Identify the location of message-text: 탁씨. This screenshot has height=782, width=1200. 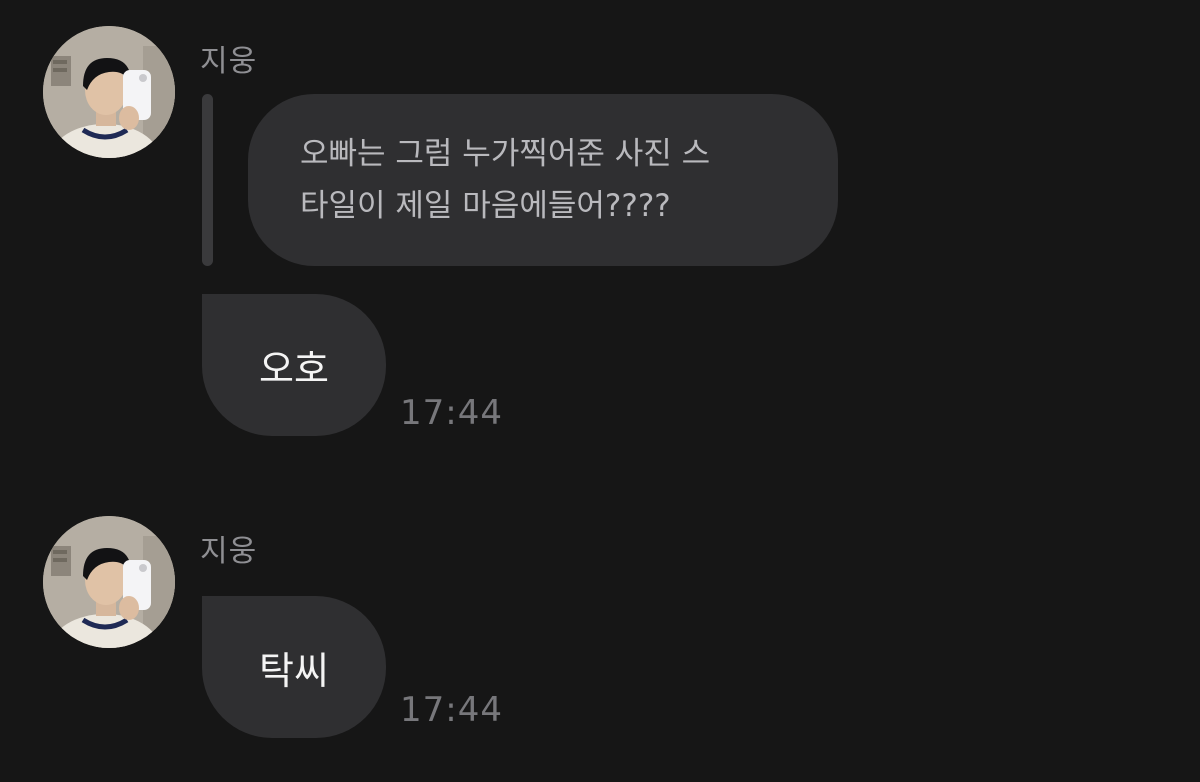
(294, 670).